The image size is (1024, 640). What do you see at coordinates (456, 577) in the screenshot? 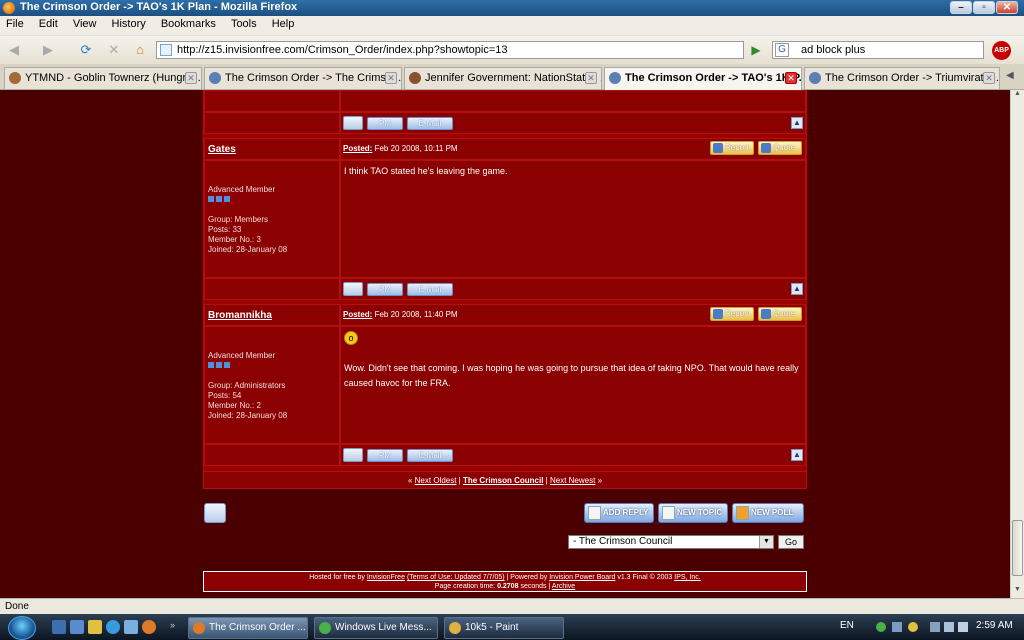
I see `terms-link: (Terms of Use: Updated 7/7/05)` at bounding box center [456, 577].